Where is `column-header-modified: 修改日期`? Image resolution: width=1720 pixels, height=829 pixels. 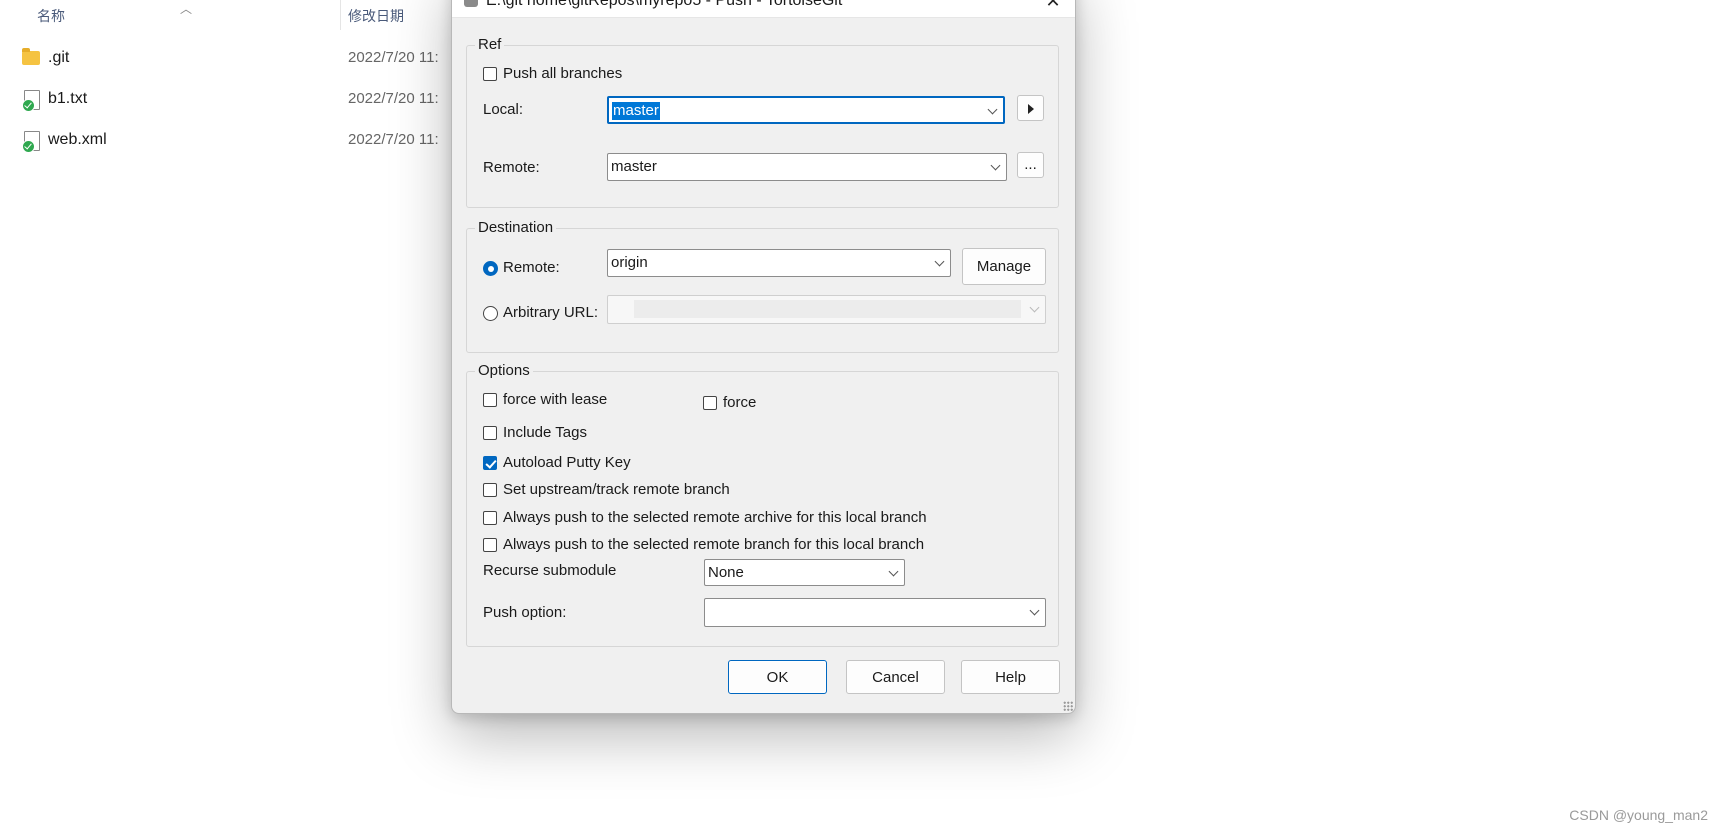 column-header-modified: 修改日期 is located at coordinates (376, 16).